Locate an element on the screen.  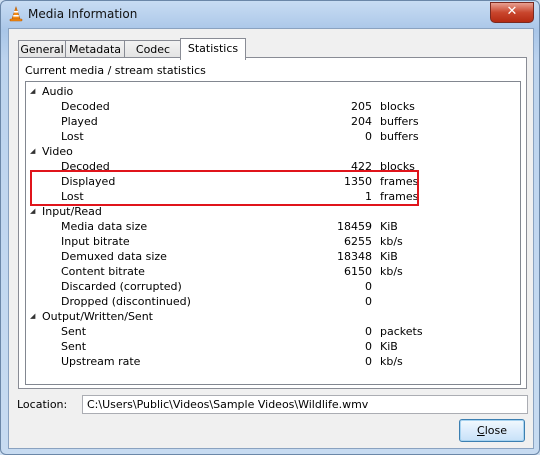
row-value: 204 is located at coordinates (361, 121).